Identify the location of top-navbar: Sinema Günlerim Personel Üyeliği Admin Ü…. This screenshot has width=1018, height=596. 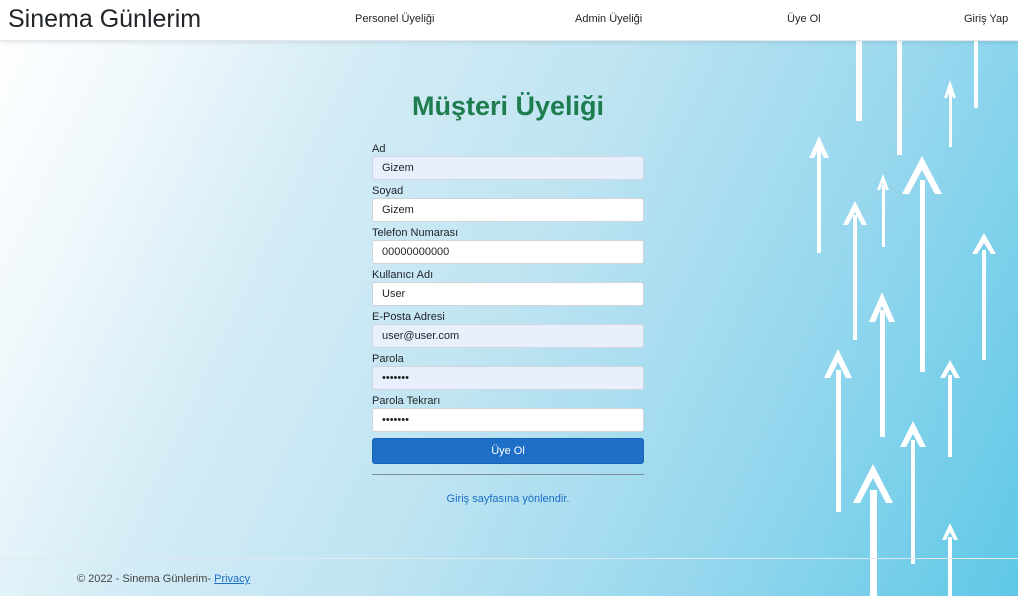
(509, 20).